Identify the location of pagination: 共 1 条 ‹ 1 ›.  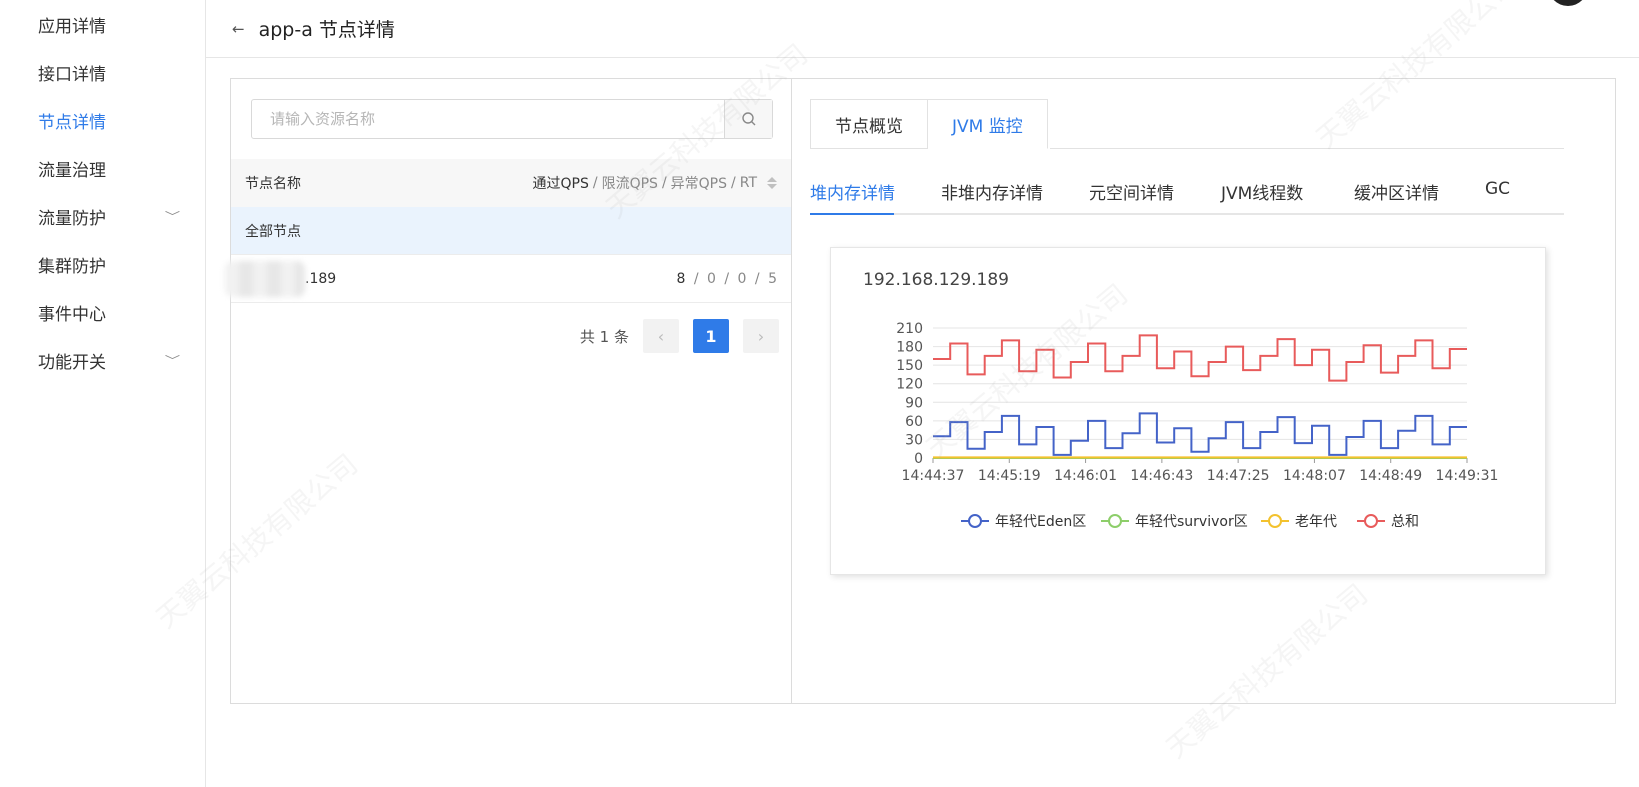
(679, 336).